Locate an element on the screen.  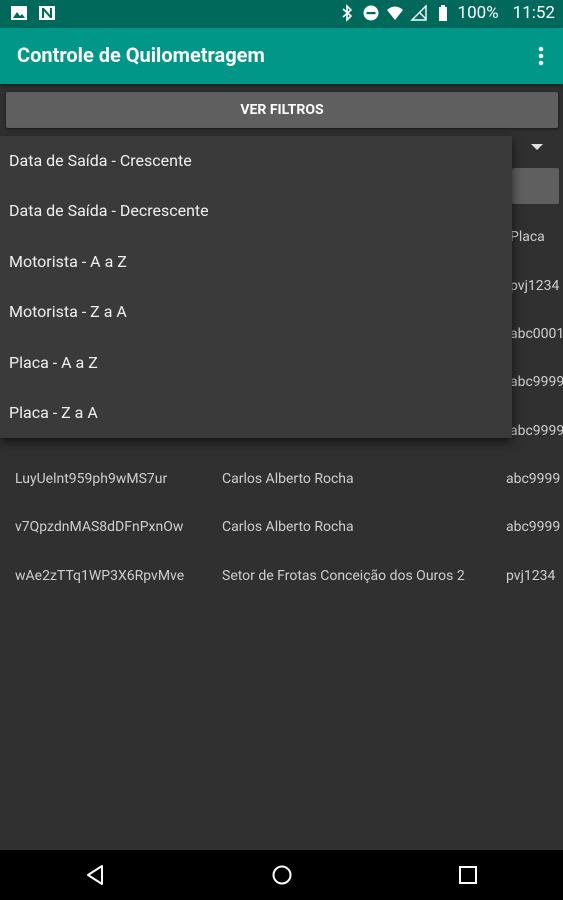
home-icon is located at coordinates (282, 875).